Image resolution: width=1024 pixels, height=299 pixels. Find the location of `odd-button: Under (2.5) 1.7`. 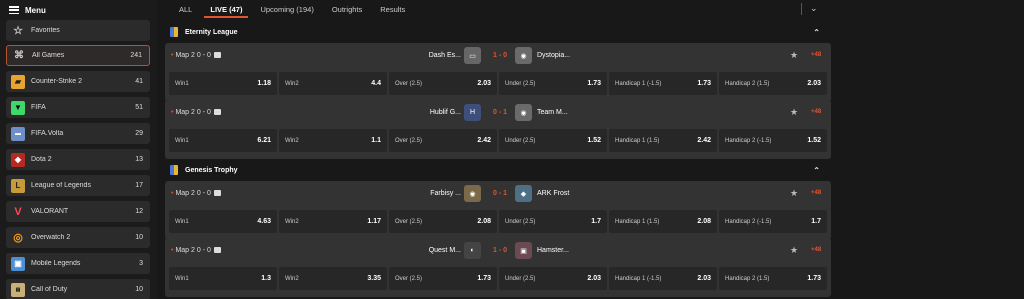

odd-button: Under (2.5) 1.7 is located at coordinates (553, 221).